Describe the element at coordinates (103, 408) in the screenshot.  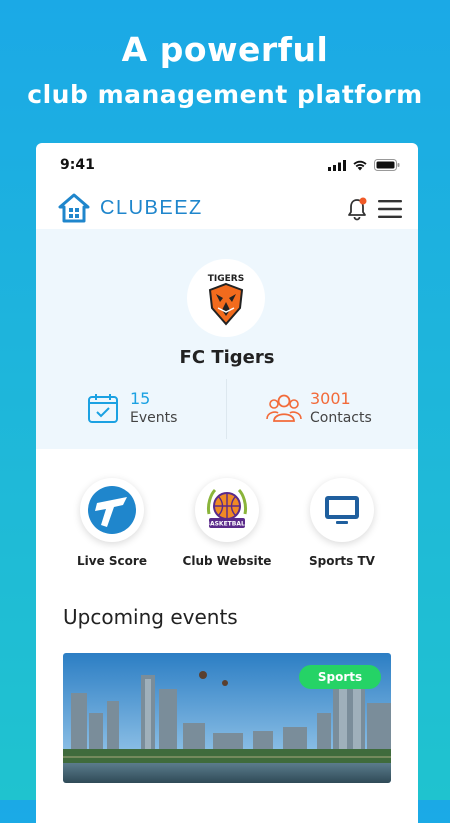
I see `calendar-check-icon` at that location.